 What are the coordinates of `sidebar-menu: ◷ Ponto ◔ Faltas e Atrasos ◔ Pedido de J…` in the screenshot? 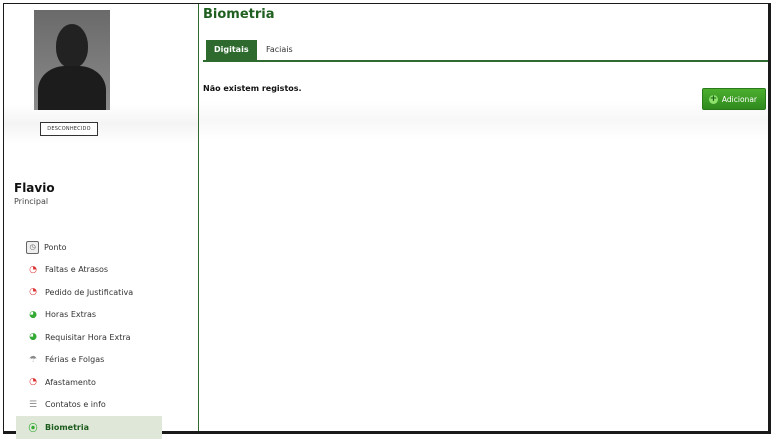 It's located at (89, 337).